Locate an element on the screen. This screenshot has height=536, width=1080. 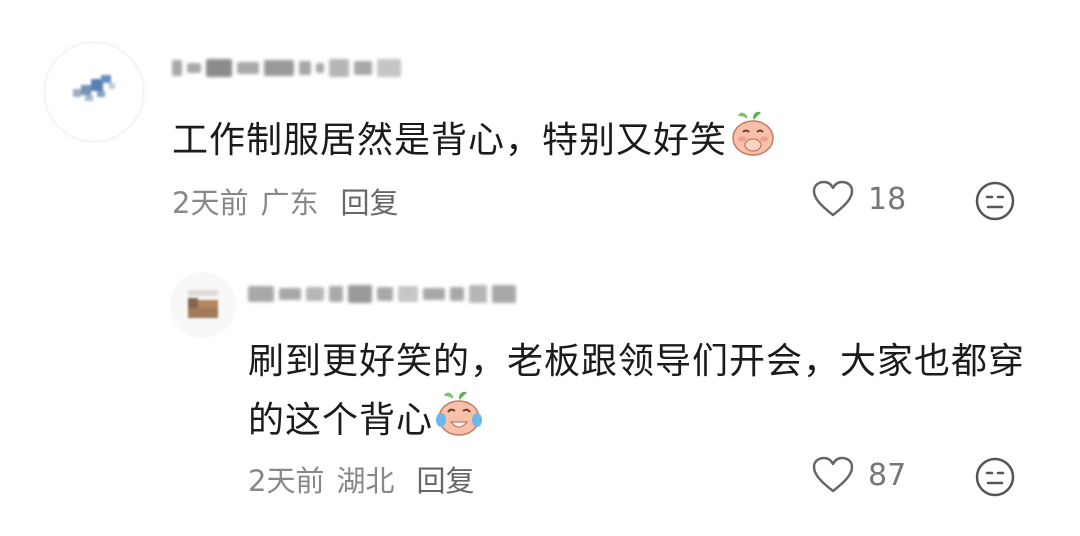
comment-meta: 2天前 湖北 回复 is located at coordinates (361, 479).